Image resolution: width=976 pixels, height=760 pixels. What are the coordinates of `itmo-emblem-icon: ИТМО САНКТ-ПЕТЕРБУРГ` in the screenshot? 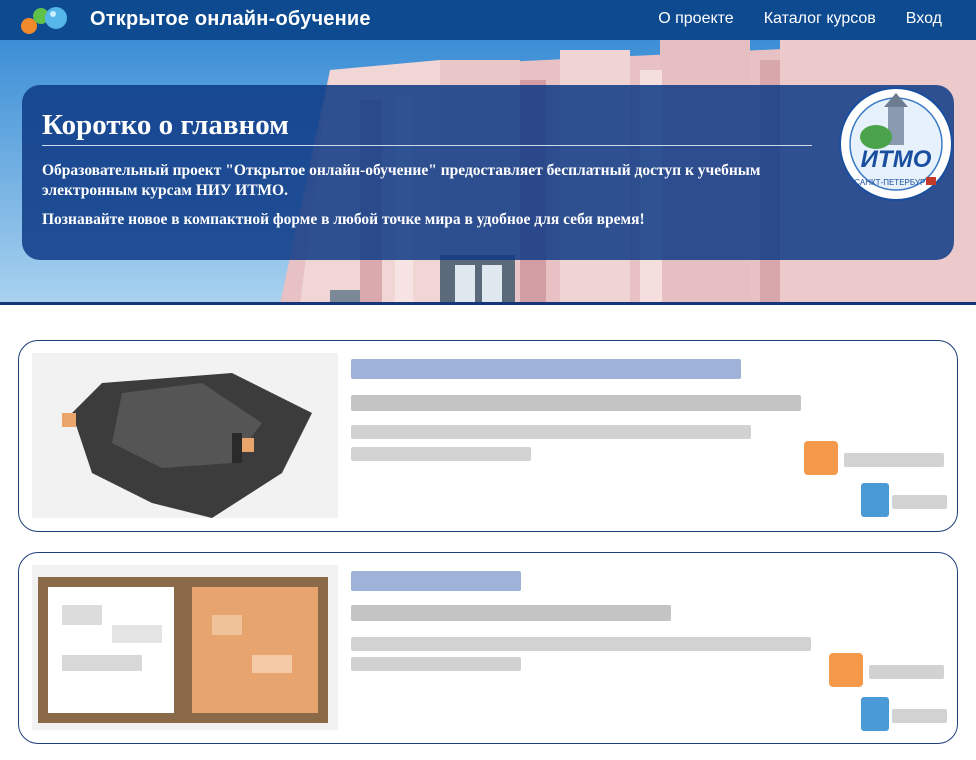 It's located at (896, 144).